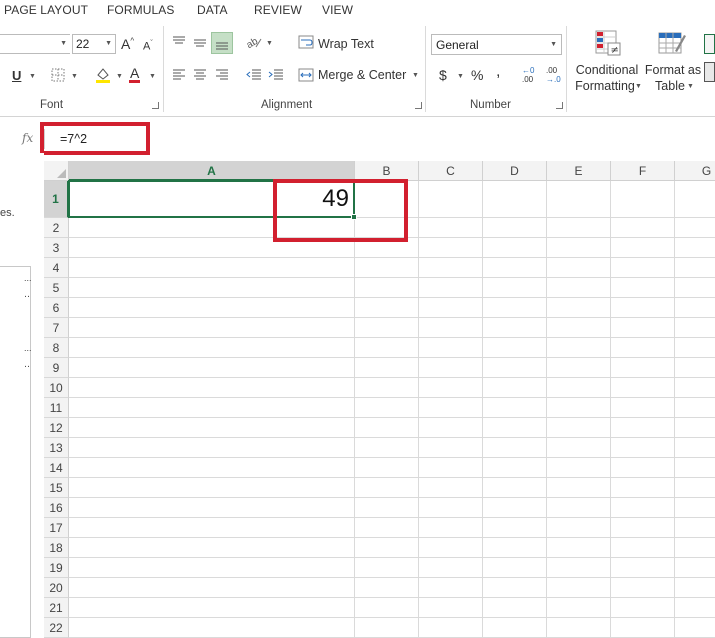 The height and width of the screenshot is (638, 715). I want to click on cell-a5, so click(212, 288).